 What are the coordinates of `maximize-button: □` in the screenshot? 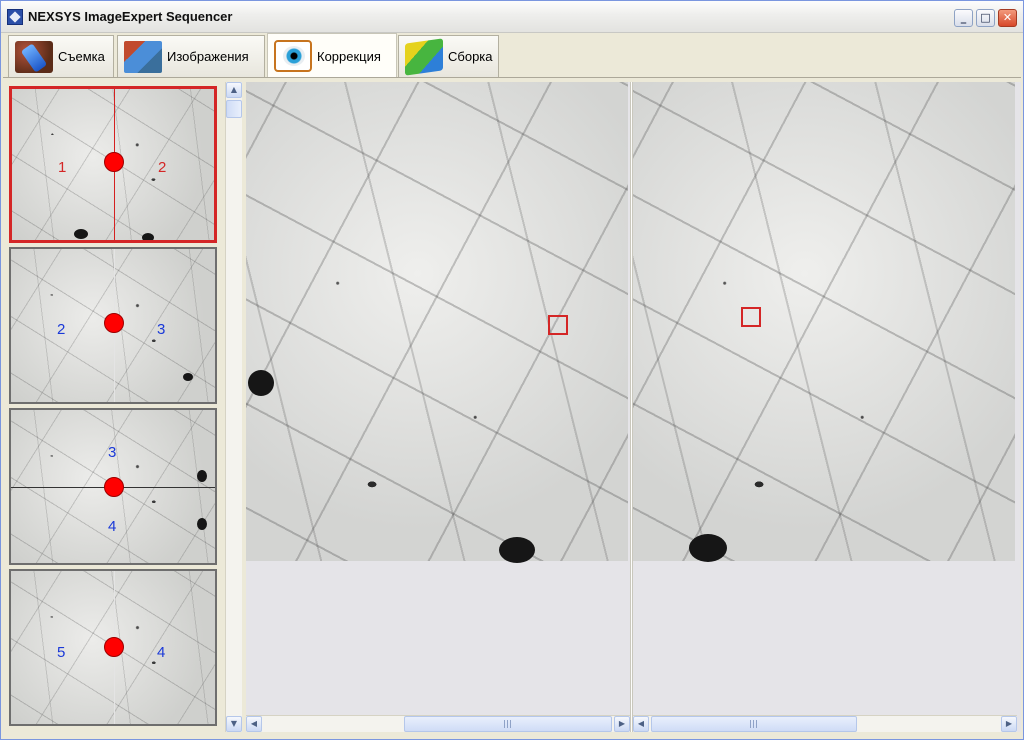 It's located at (985, 18).